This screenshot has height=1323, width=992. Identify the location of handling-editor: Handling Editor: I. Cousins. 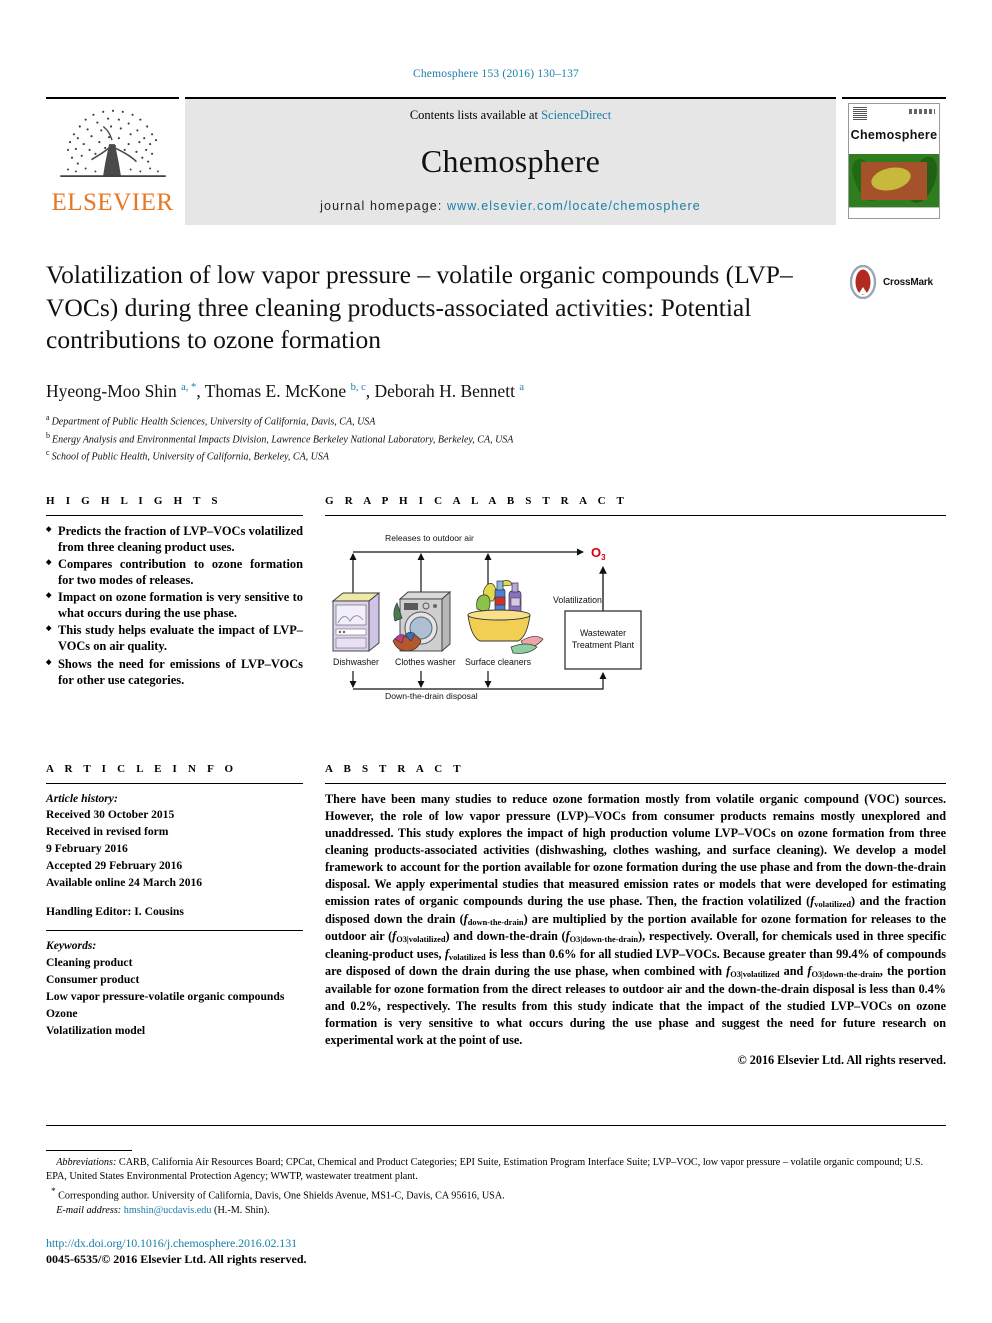
(115, 912).